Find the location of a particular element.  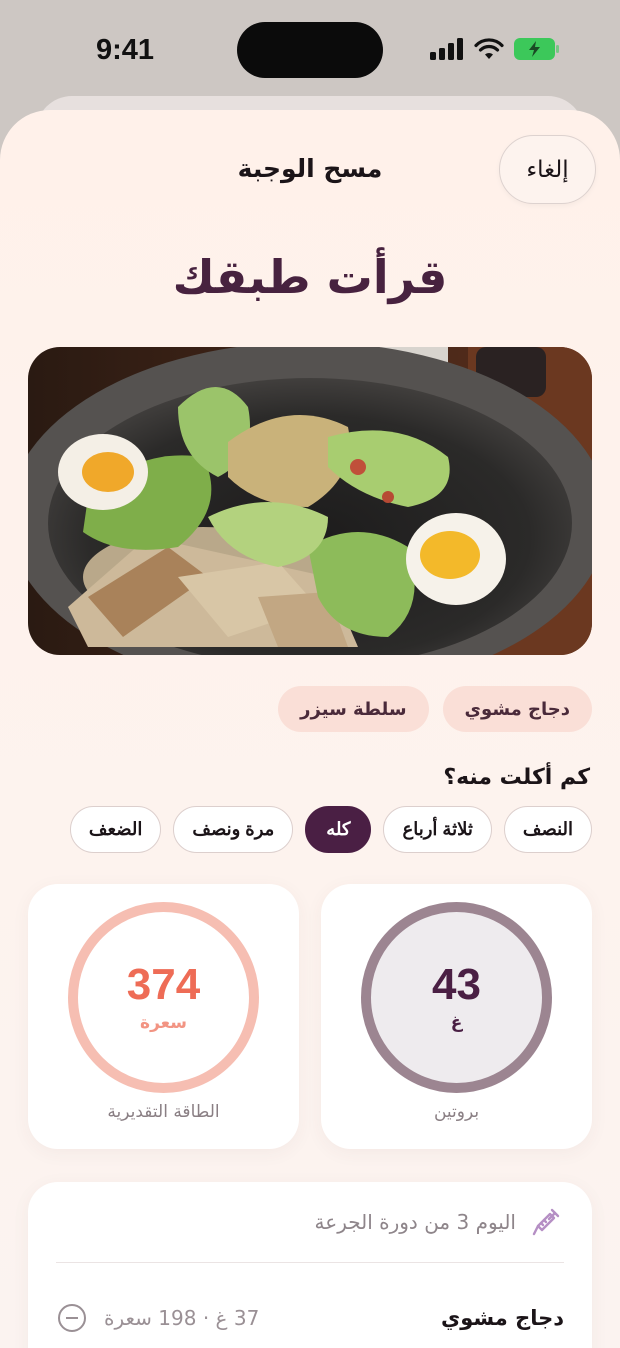

portion-options: النصف ثلاثة أرباع كله مرة ونصف الضعف is located at coordinates (330, 829).